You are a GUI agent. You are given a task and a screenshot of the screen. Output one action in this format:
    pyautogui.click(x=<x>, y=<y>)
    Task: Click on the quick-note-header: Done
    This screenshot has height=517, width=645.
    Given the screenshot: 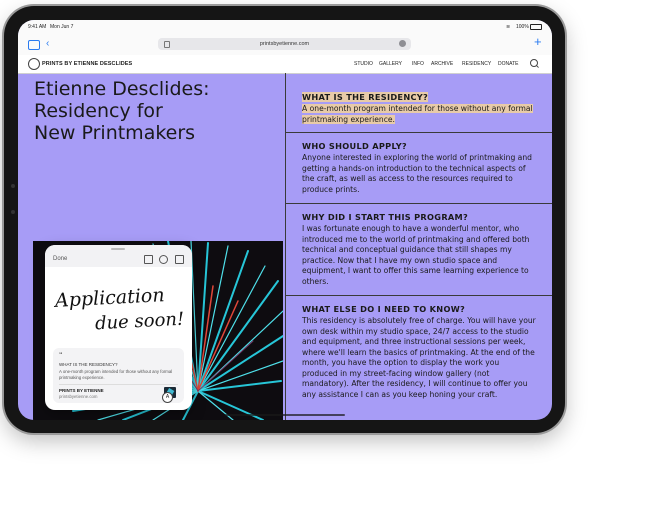 What is the action you would take?
    pyautogui.click(x=118, y=256)
    